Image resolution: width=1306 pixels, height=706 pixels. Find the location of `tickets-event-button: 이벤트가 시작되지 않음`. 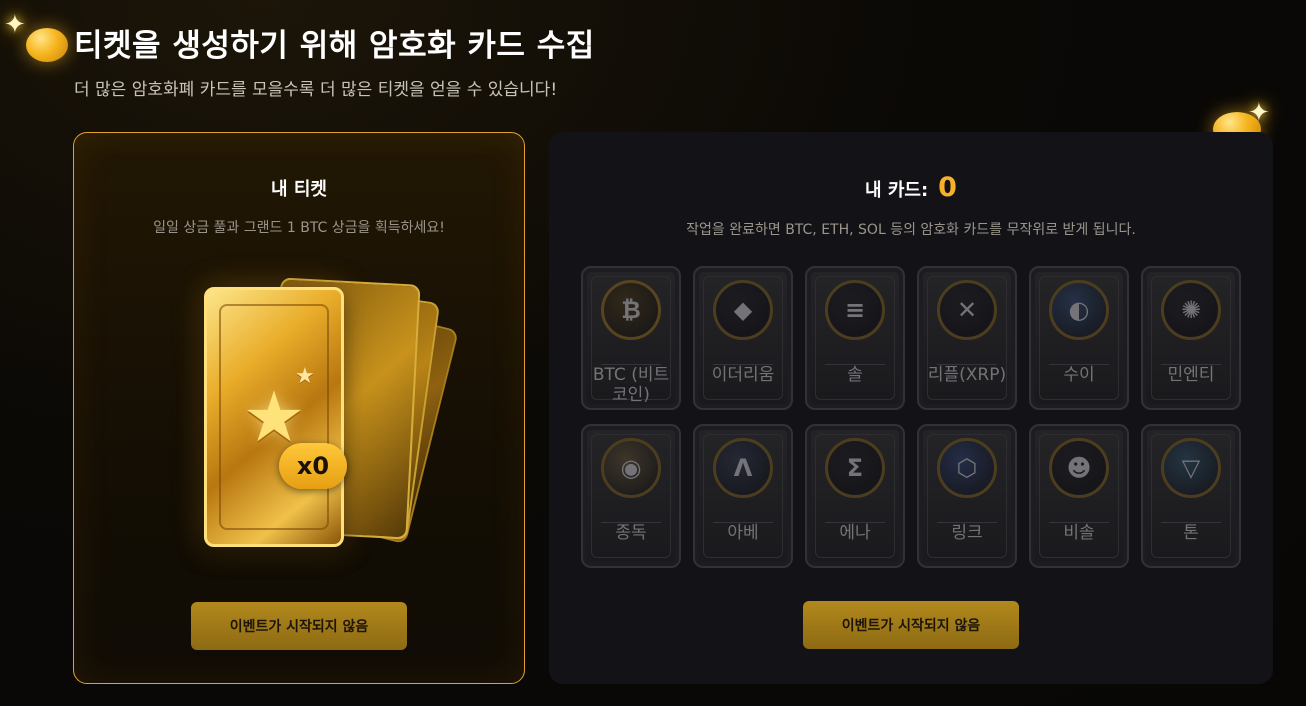

tickets-event-button: 이벤트가 시작되지 않음 is located at coordinates (299, 626).